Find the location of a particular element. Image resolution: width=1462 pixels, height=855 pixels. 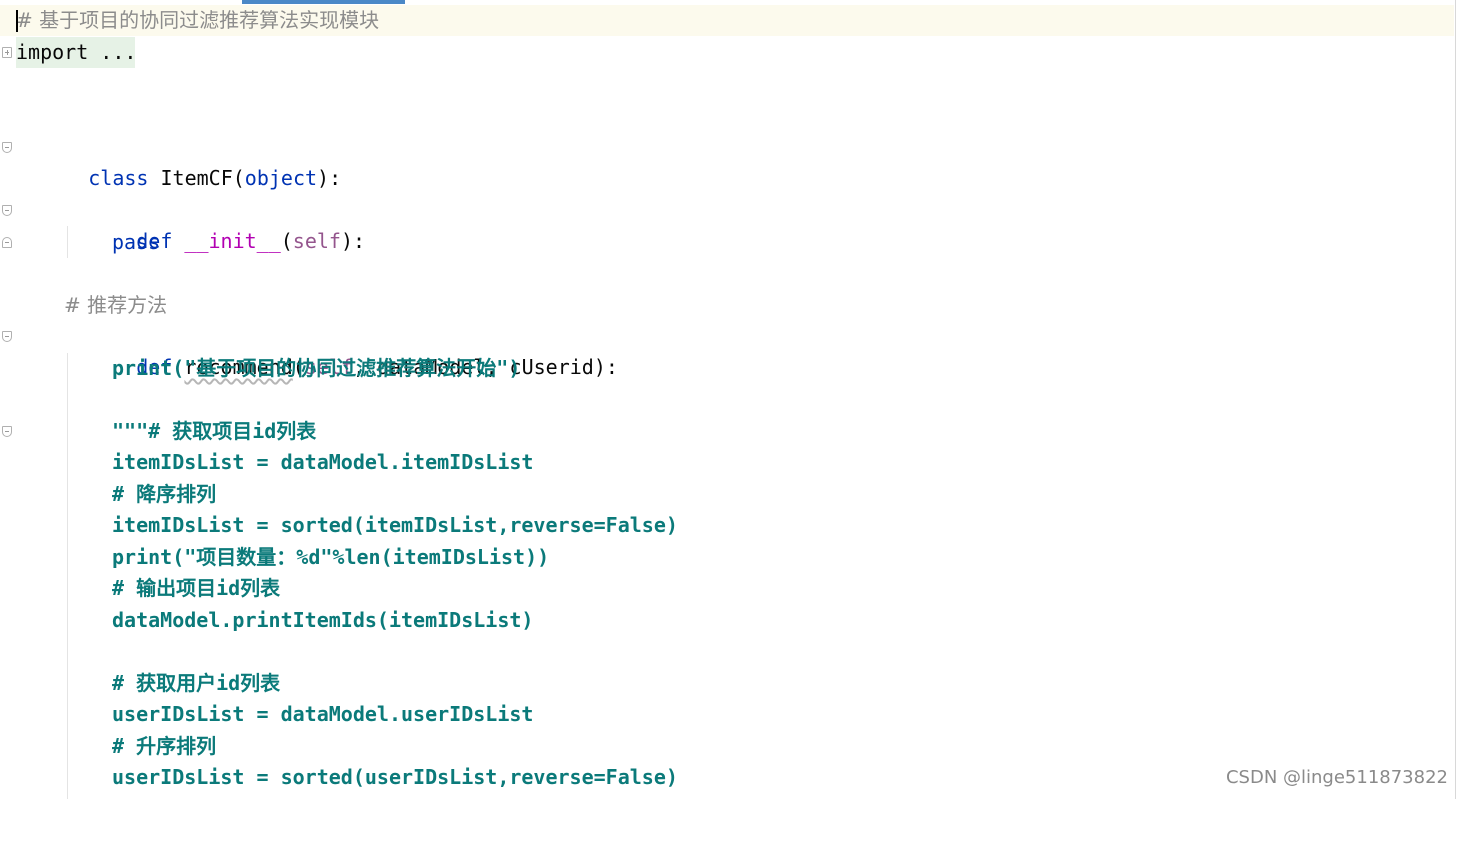

class-base: object is located at coordinates (281, 178).